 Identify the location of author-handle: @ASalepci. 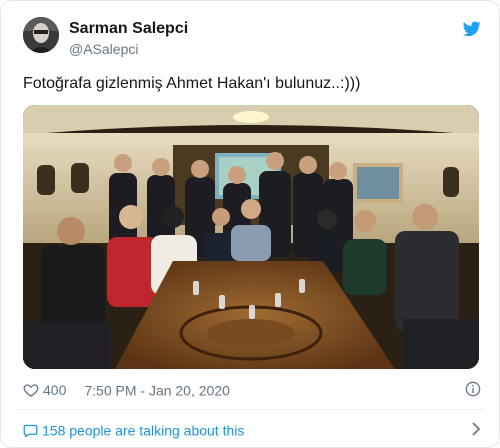
(128, 49).